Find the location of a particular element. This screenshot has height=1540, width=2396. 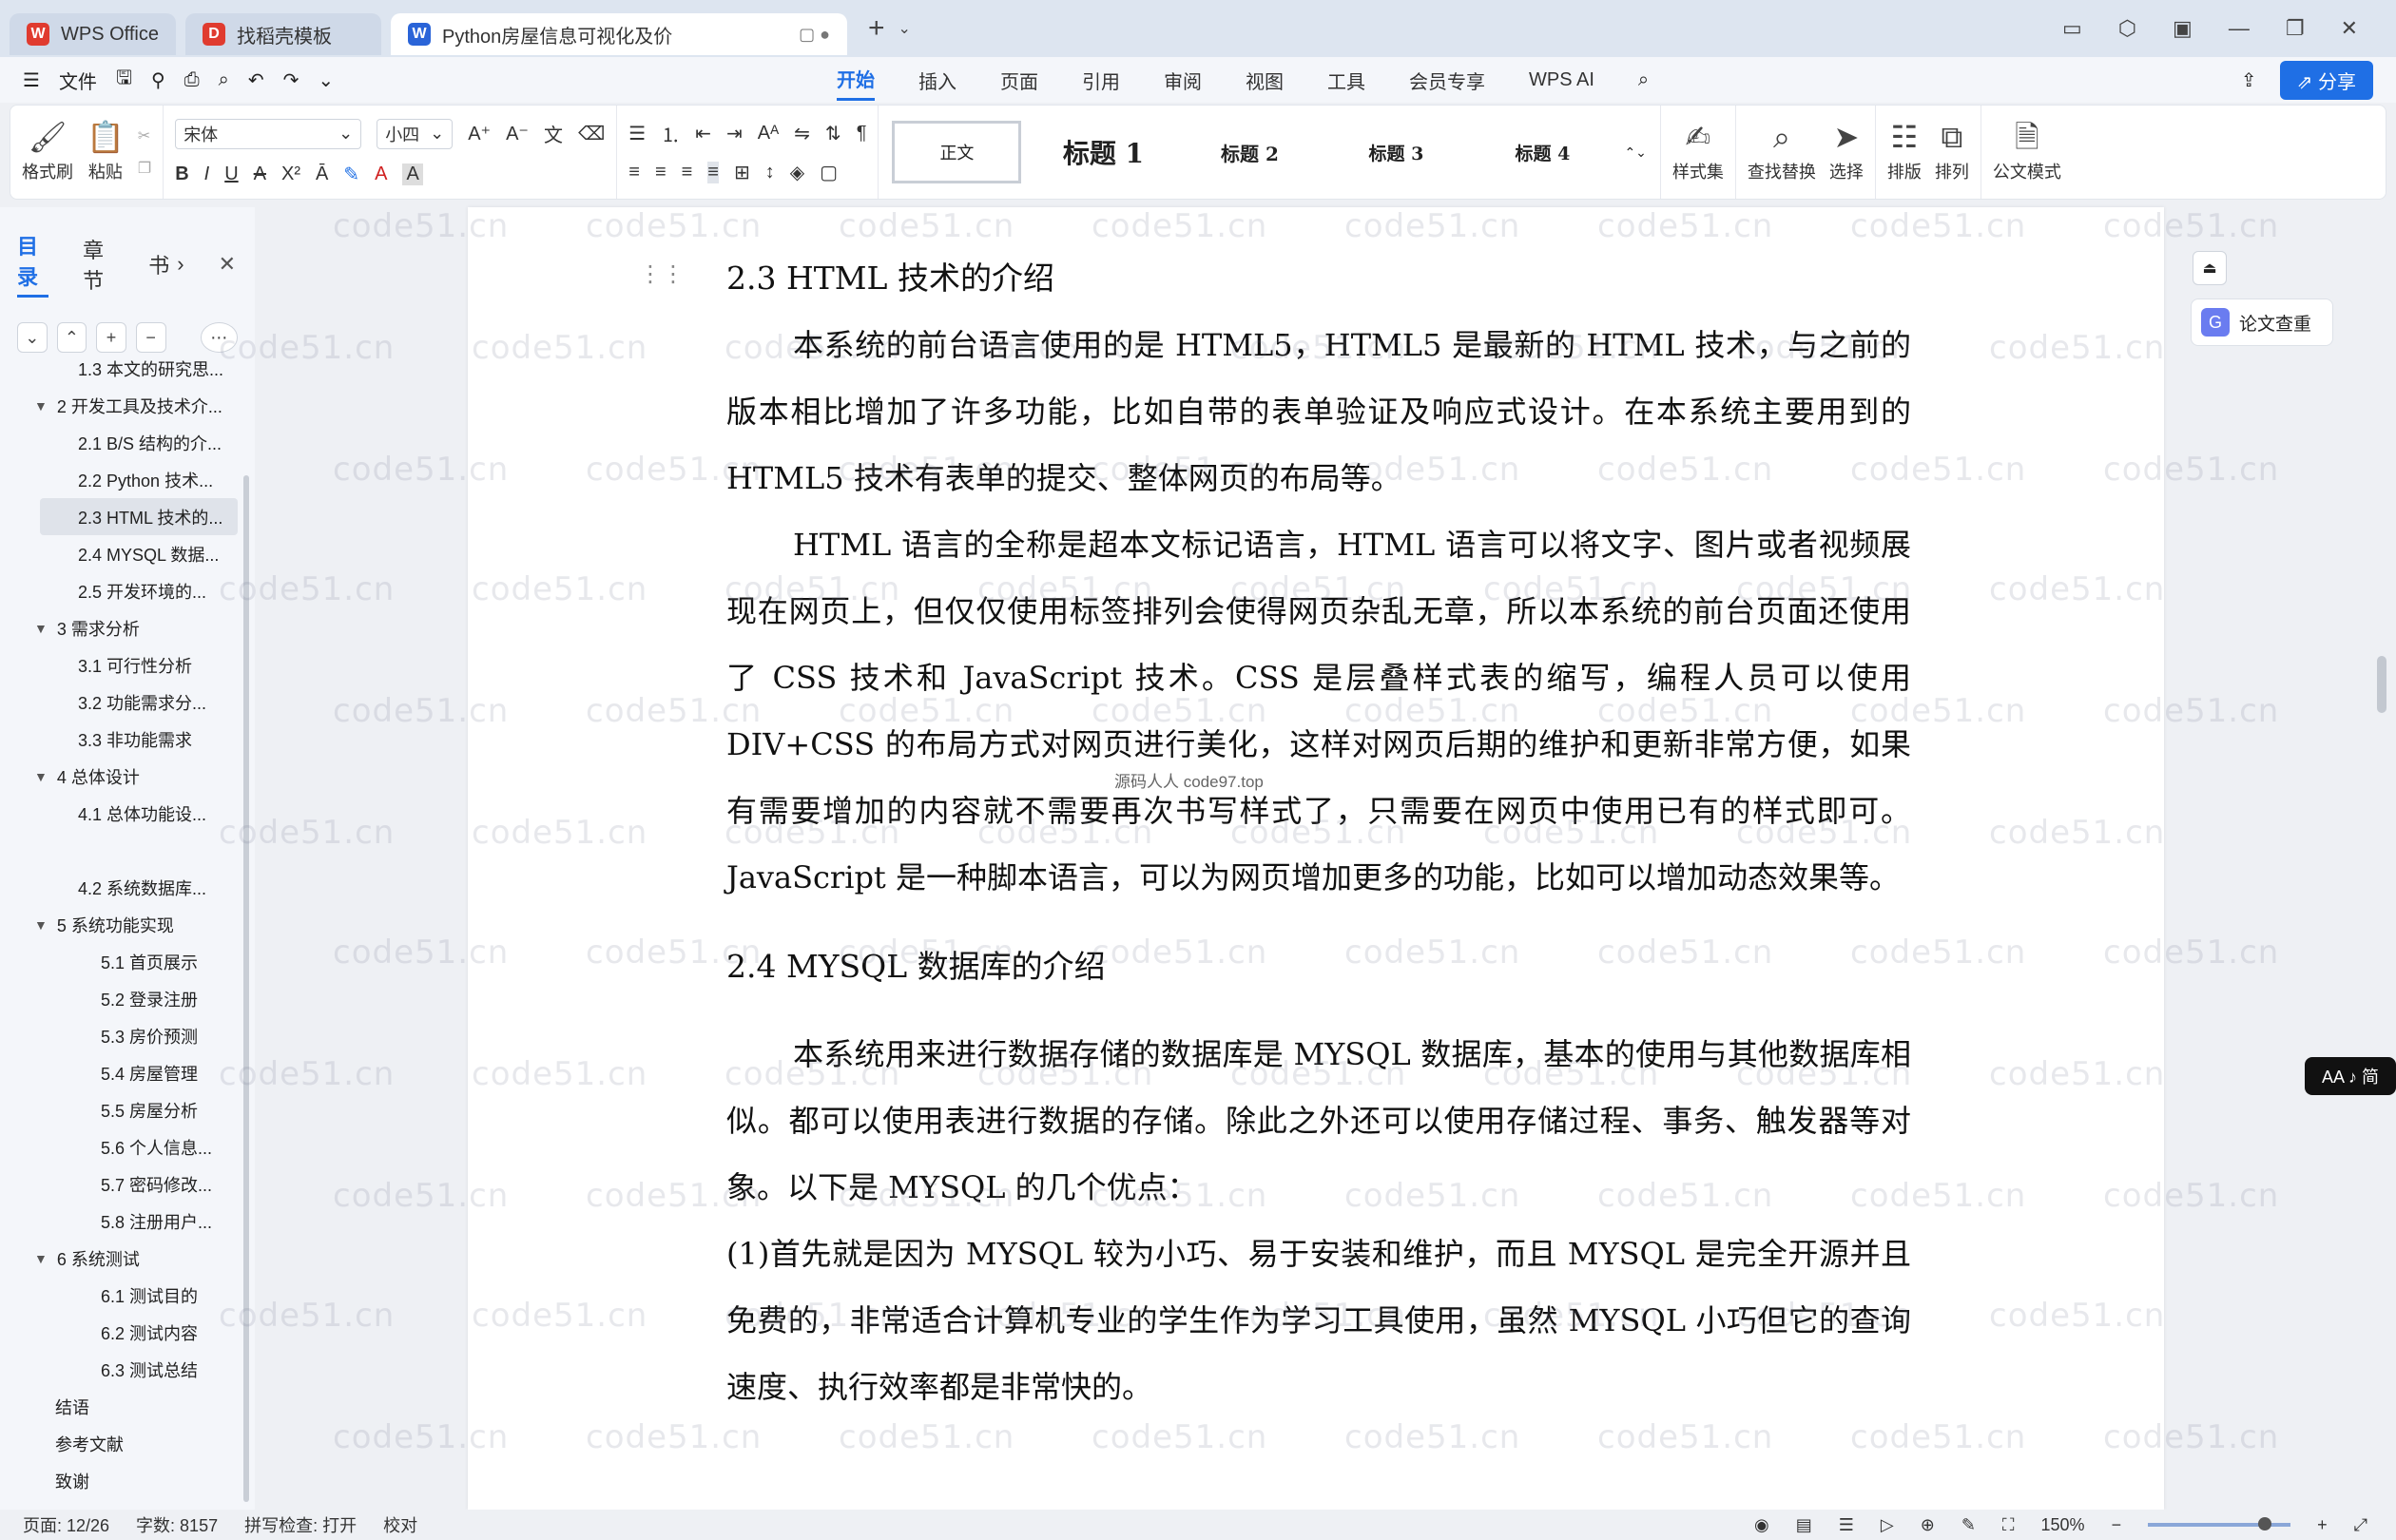

proofread: 校对 is located at coordinates (400, 1524).